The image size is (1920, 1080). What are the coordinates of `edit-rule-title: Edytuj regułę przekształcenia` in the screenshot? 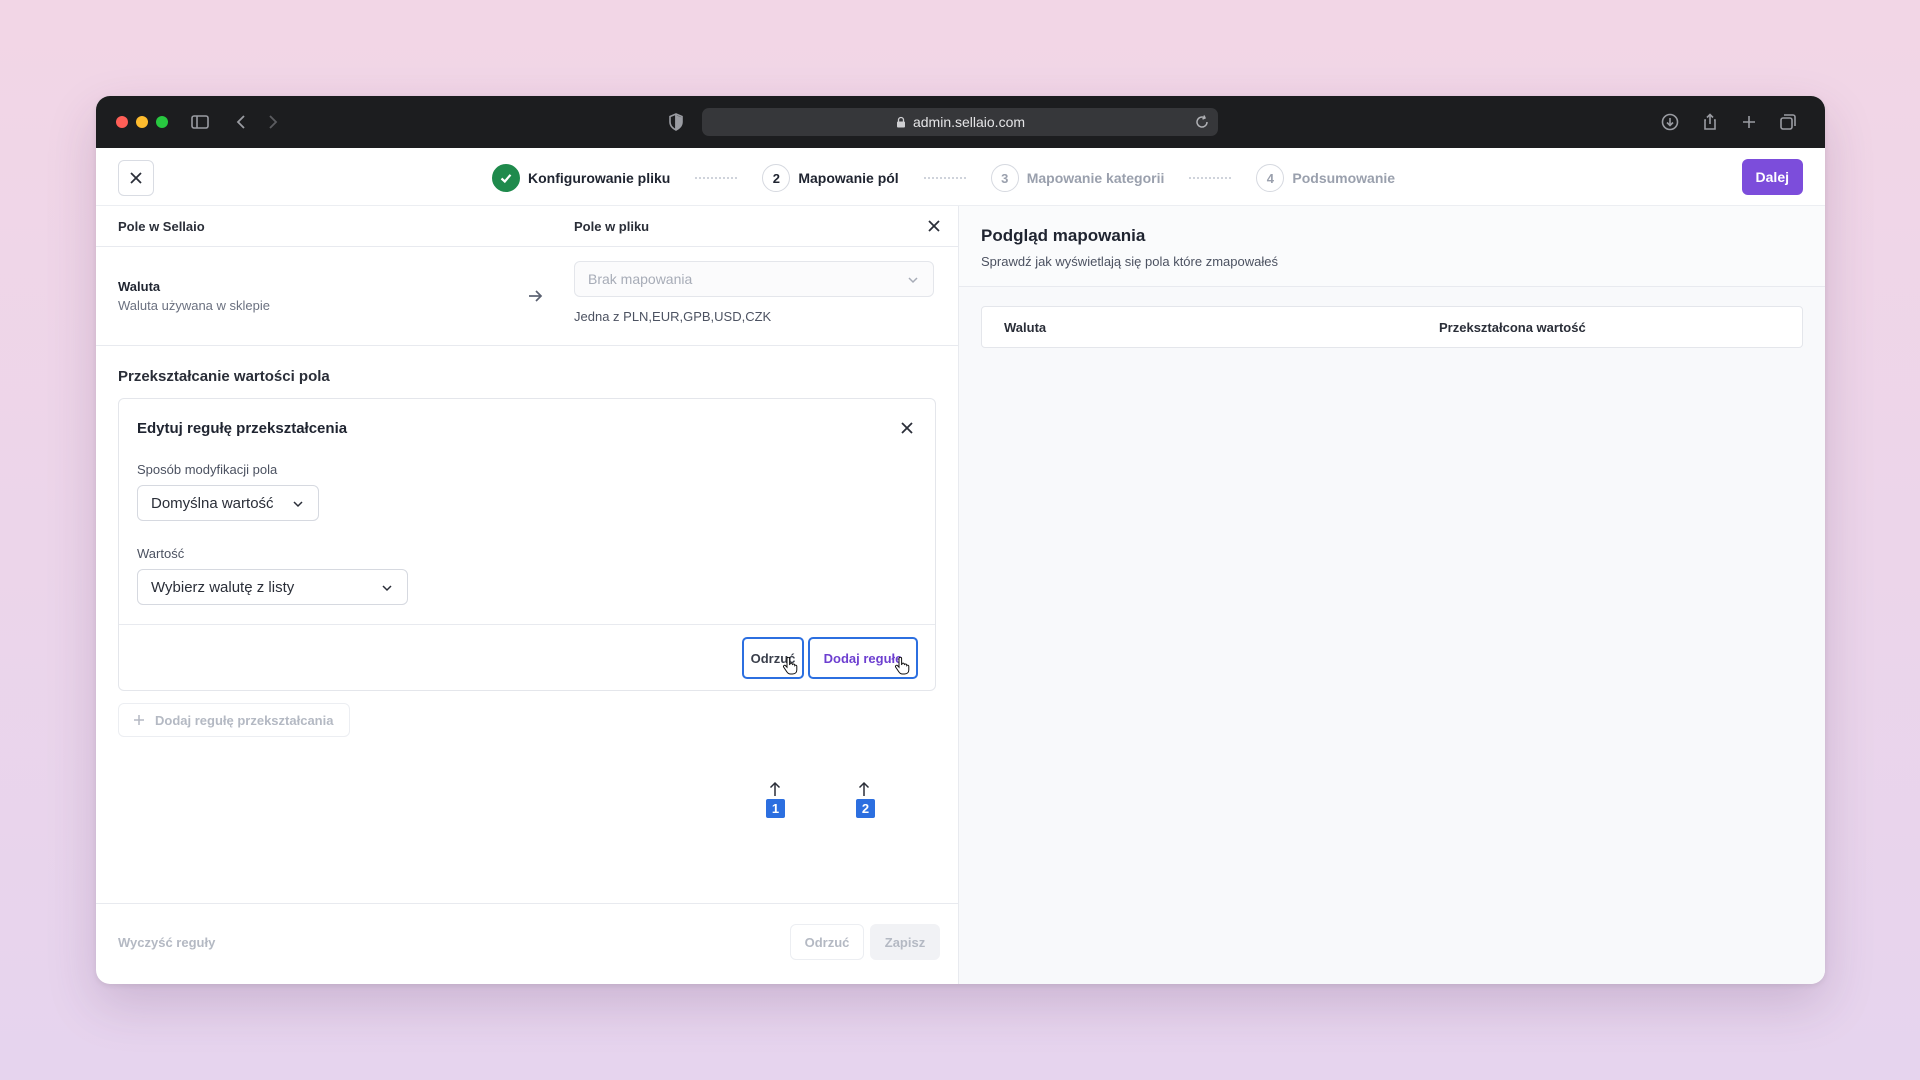 It's located at (242, 428).